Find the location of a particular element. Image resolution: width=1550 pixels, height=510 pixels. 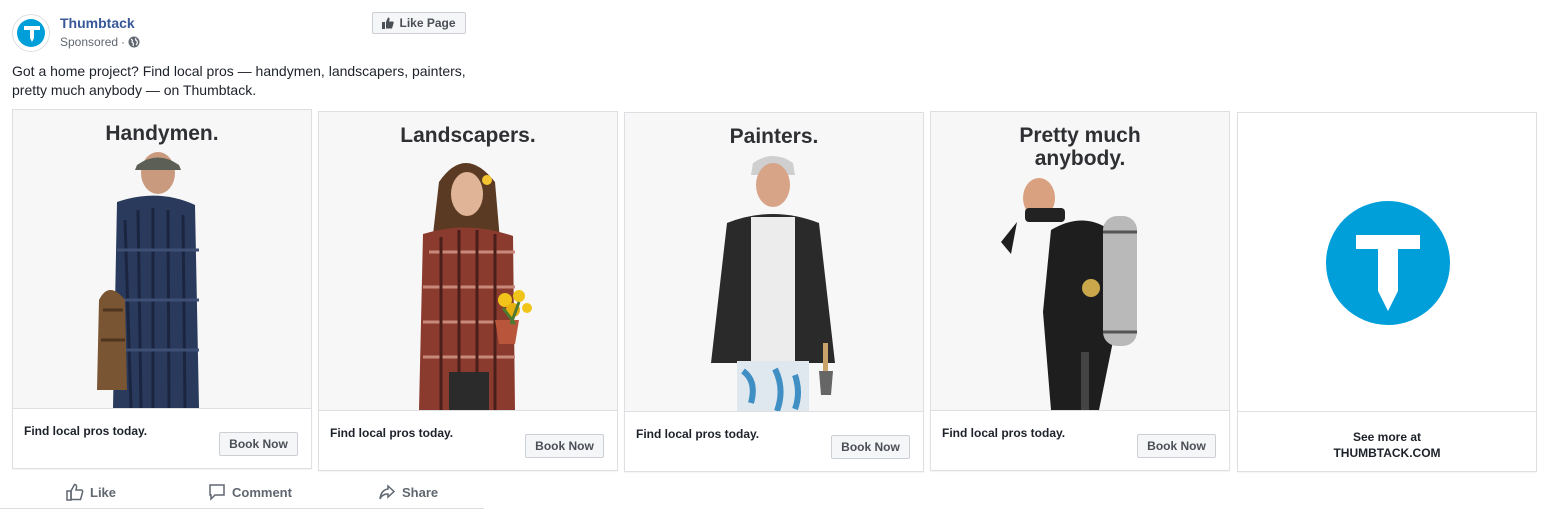

like-page-button: Like Page is located at coordinates (419, 23).